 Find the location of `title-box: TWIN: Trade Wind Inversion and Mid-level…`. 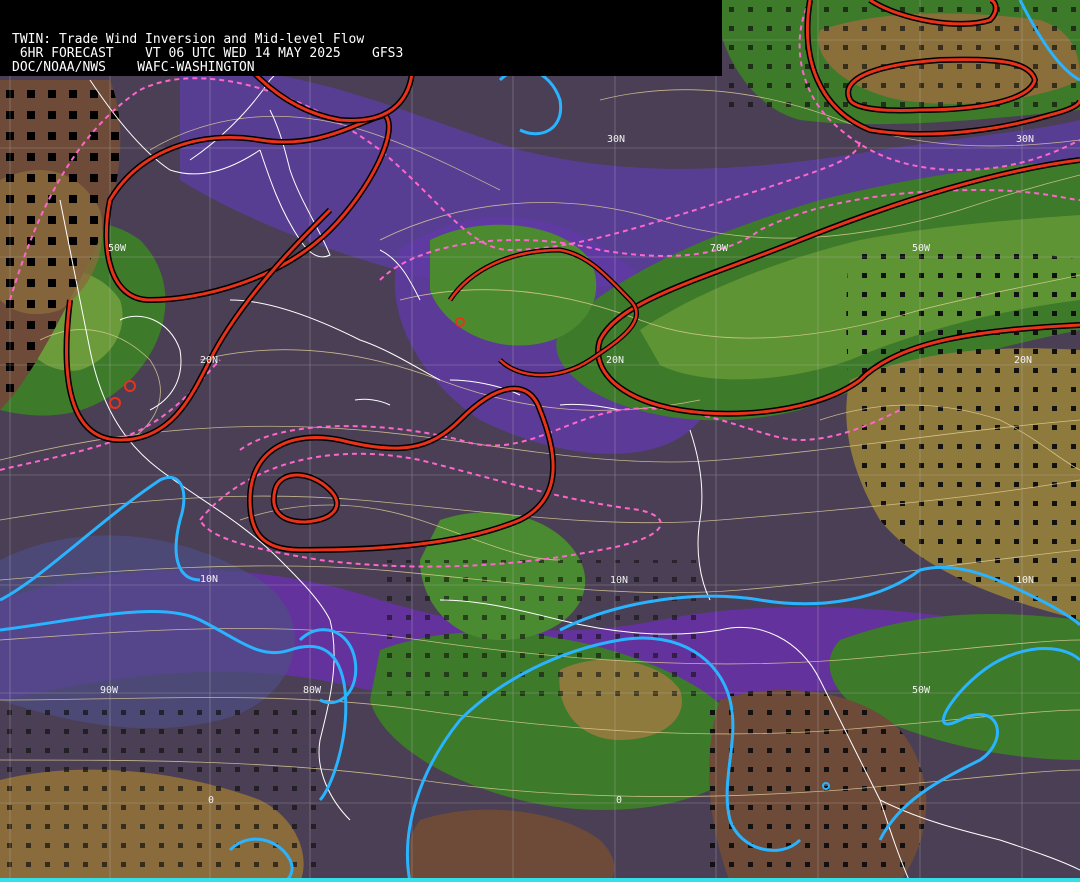

title-box: TWIN: Trade Wind Inversion and Mid-level… is located at coordinates (361, 38).